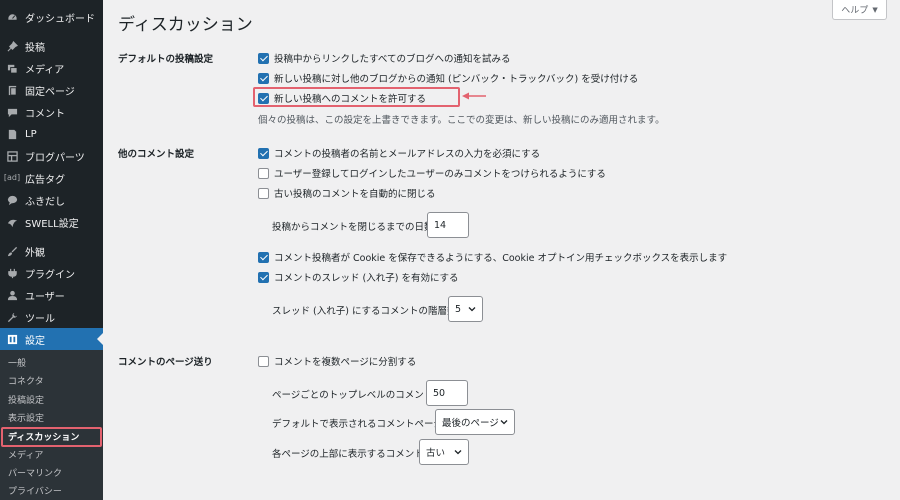 The height and width of the screenshot is (500, 900). Describe the element at coordinates (12, 295) in the screenshot. I see `user-icon` at that location.